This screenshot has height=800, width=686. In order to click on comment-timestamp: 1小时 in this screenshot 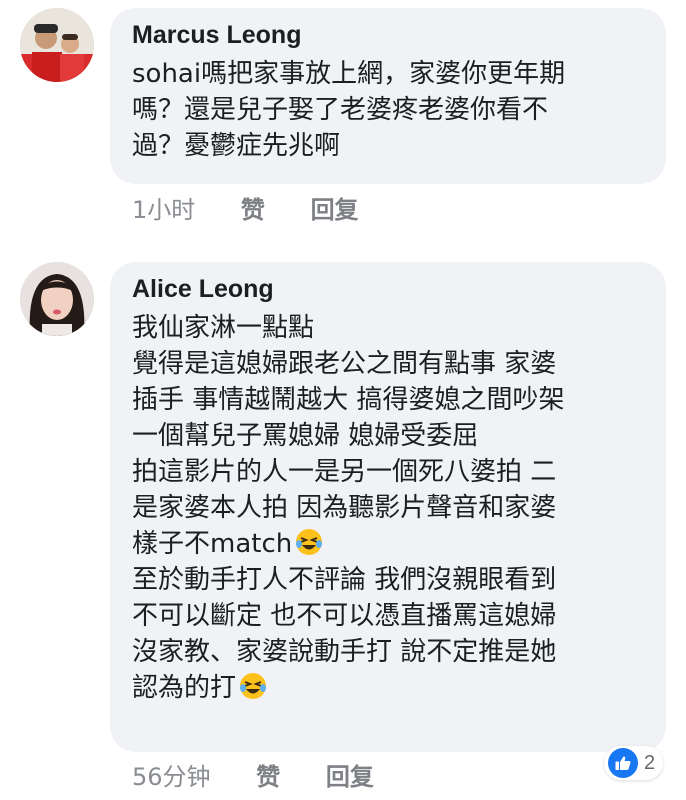, I will do `click(163, 210)`.